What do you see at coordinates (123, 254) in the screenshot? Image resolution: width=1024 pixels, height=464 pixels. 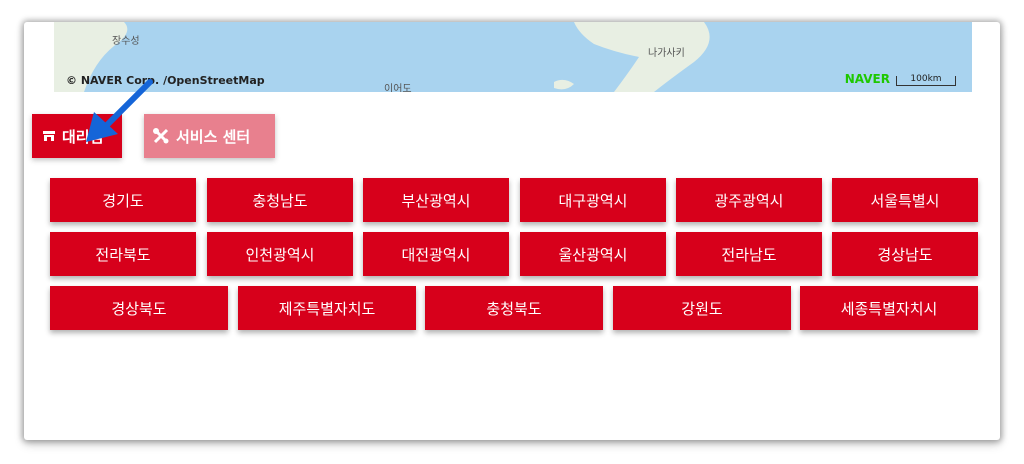 I see `region-button: 전라북도` at bounding box center [123, 254].